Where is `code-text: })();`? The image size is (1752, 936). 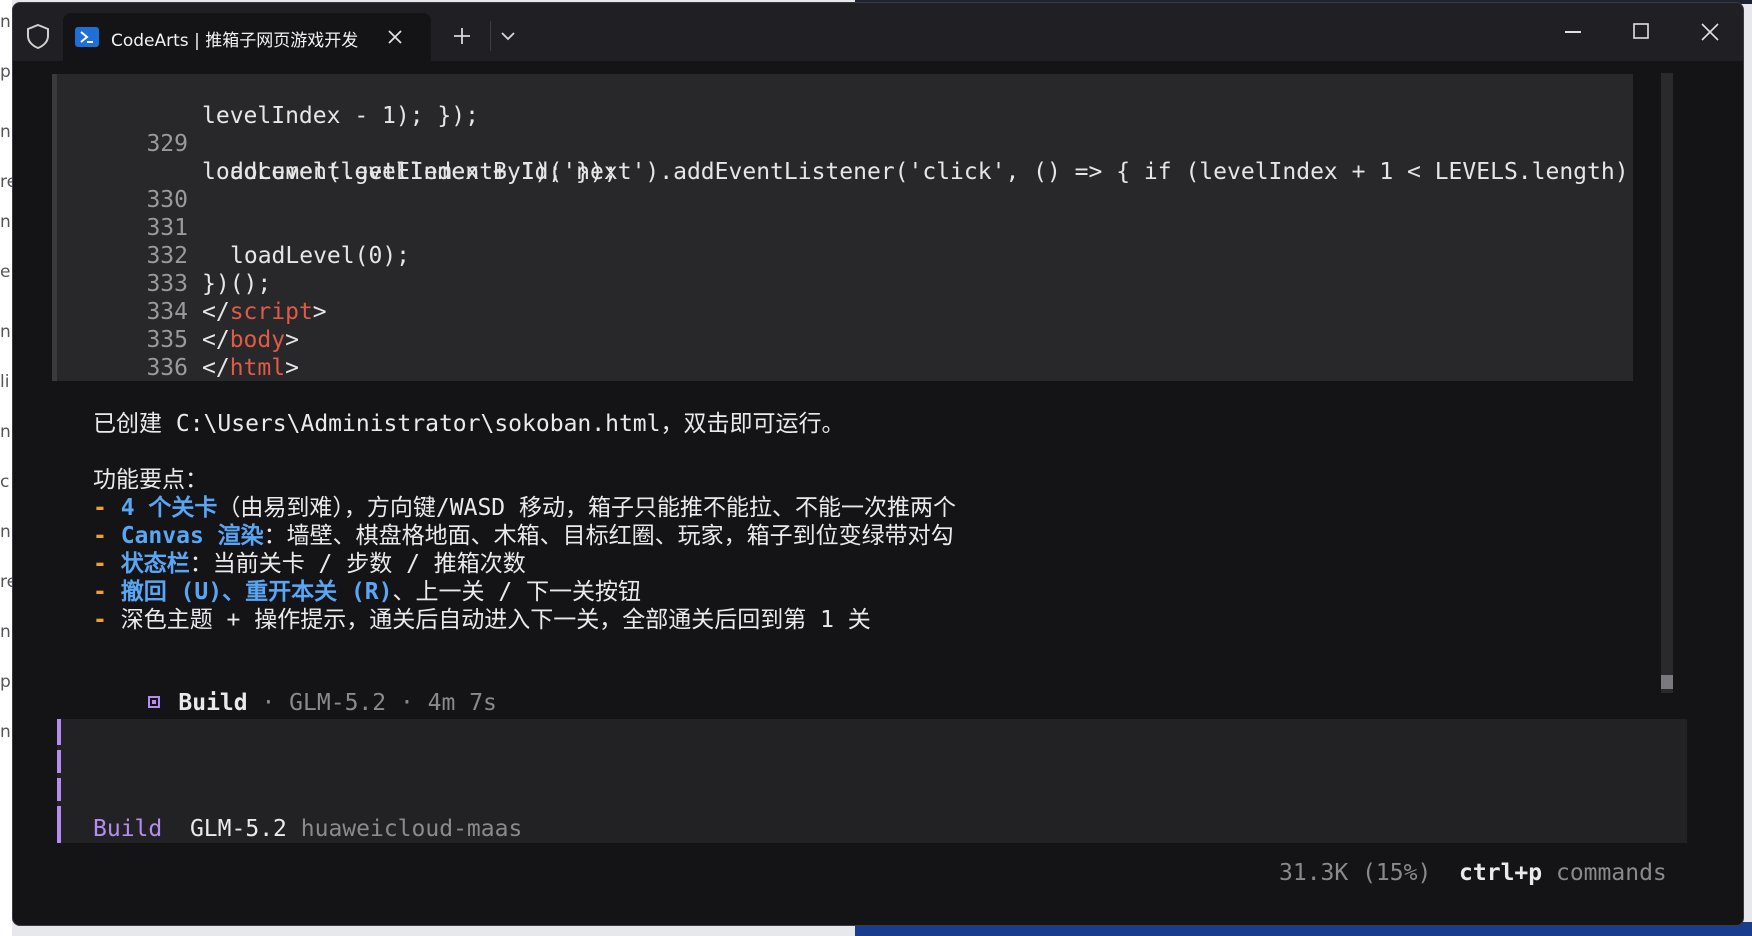 code-text: })(); is located at coordinates (237, 284).